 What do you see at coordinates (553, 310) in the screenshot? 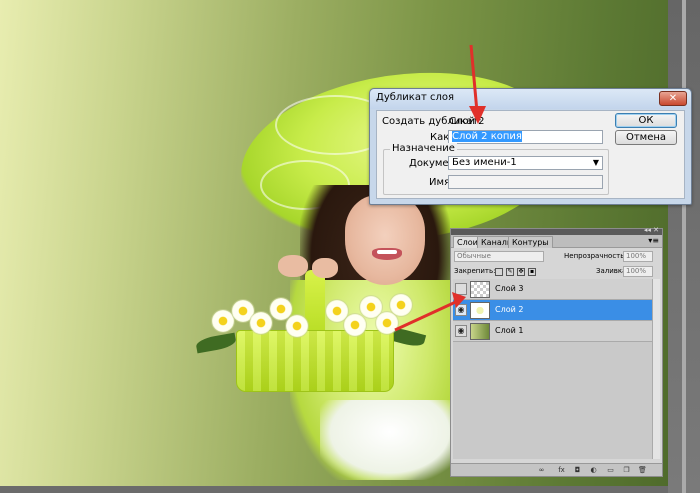
I see `layer-row-layer-2: ◉ Слой 2` at bounding box center [553, 310].